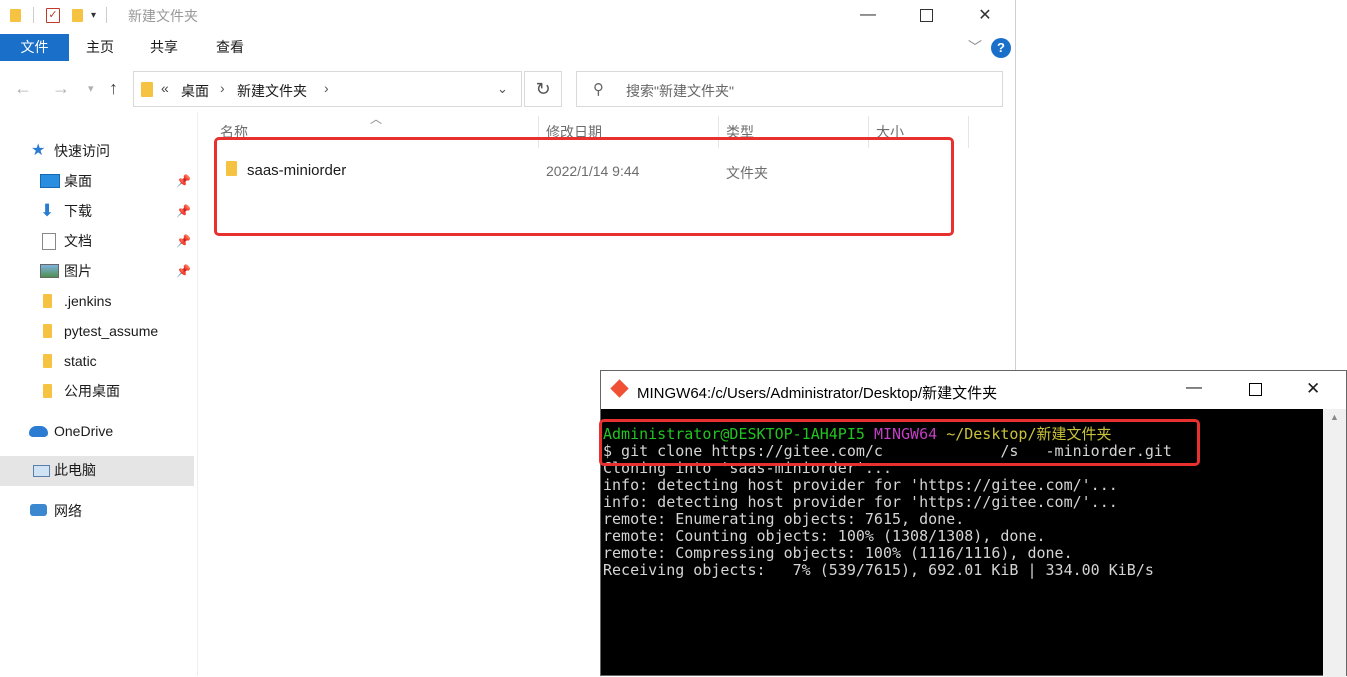 The width and height of the screenshot is (1347, 677). Describe the element at coordinates (61, 88) in the screenshot. I see `forward-arrow-icon: →` at that location.